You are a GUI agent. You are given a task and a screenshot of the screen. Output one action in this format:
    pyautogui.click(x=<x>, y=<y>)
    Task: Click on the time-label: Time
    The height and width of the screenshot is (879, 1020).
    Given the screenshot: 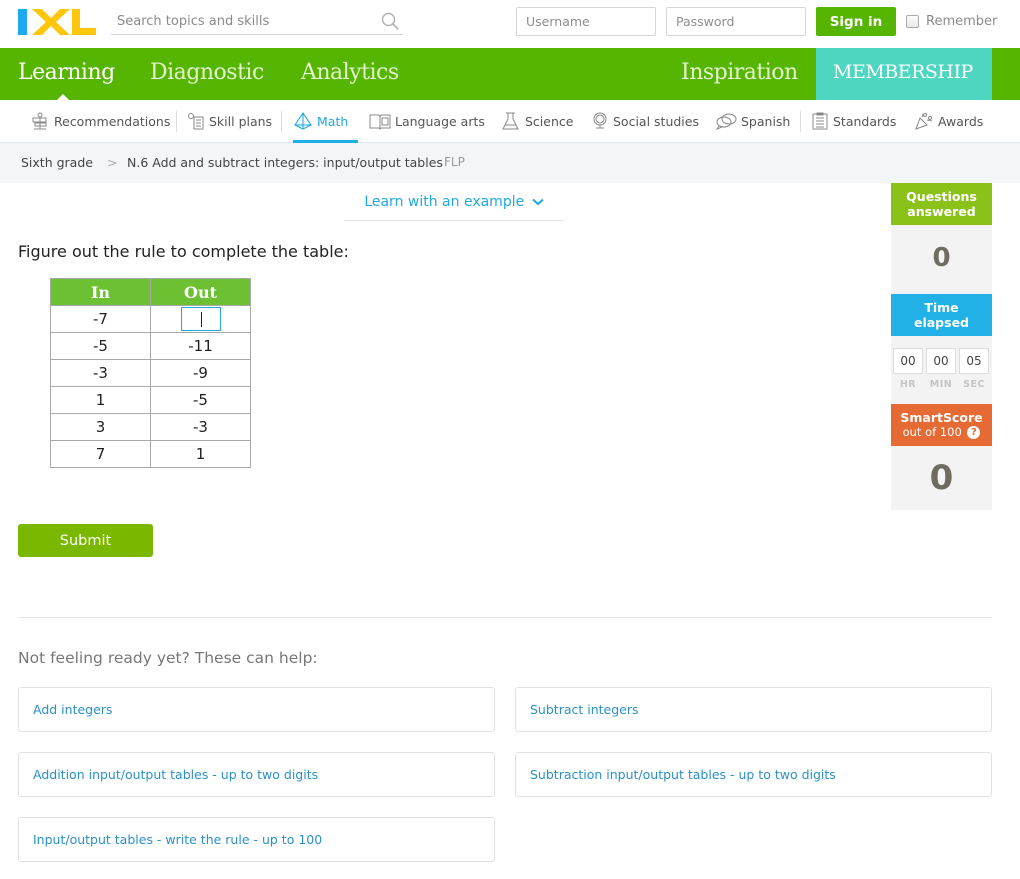 What is the action you would take?
    pyautogui.click(x=941, y=307)
    